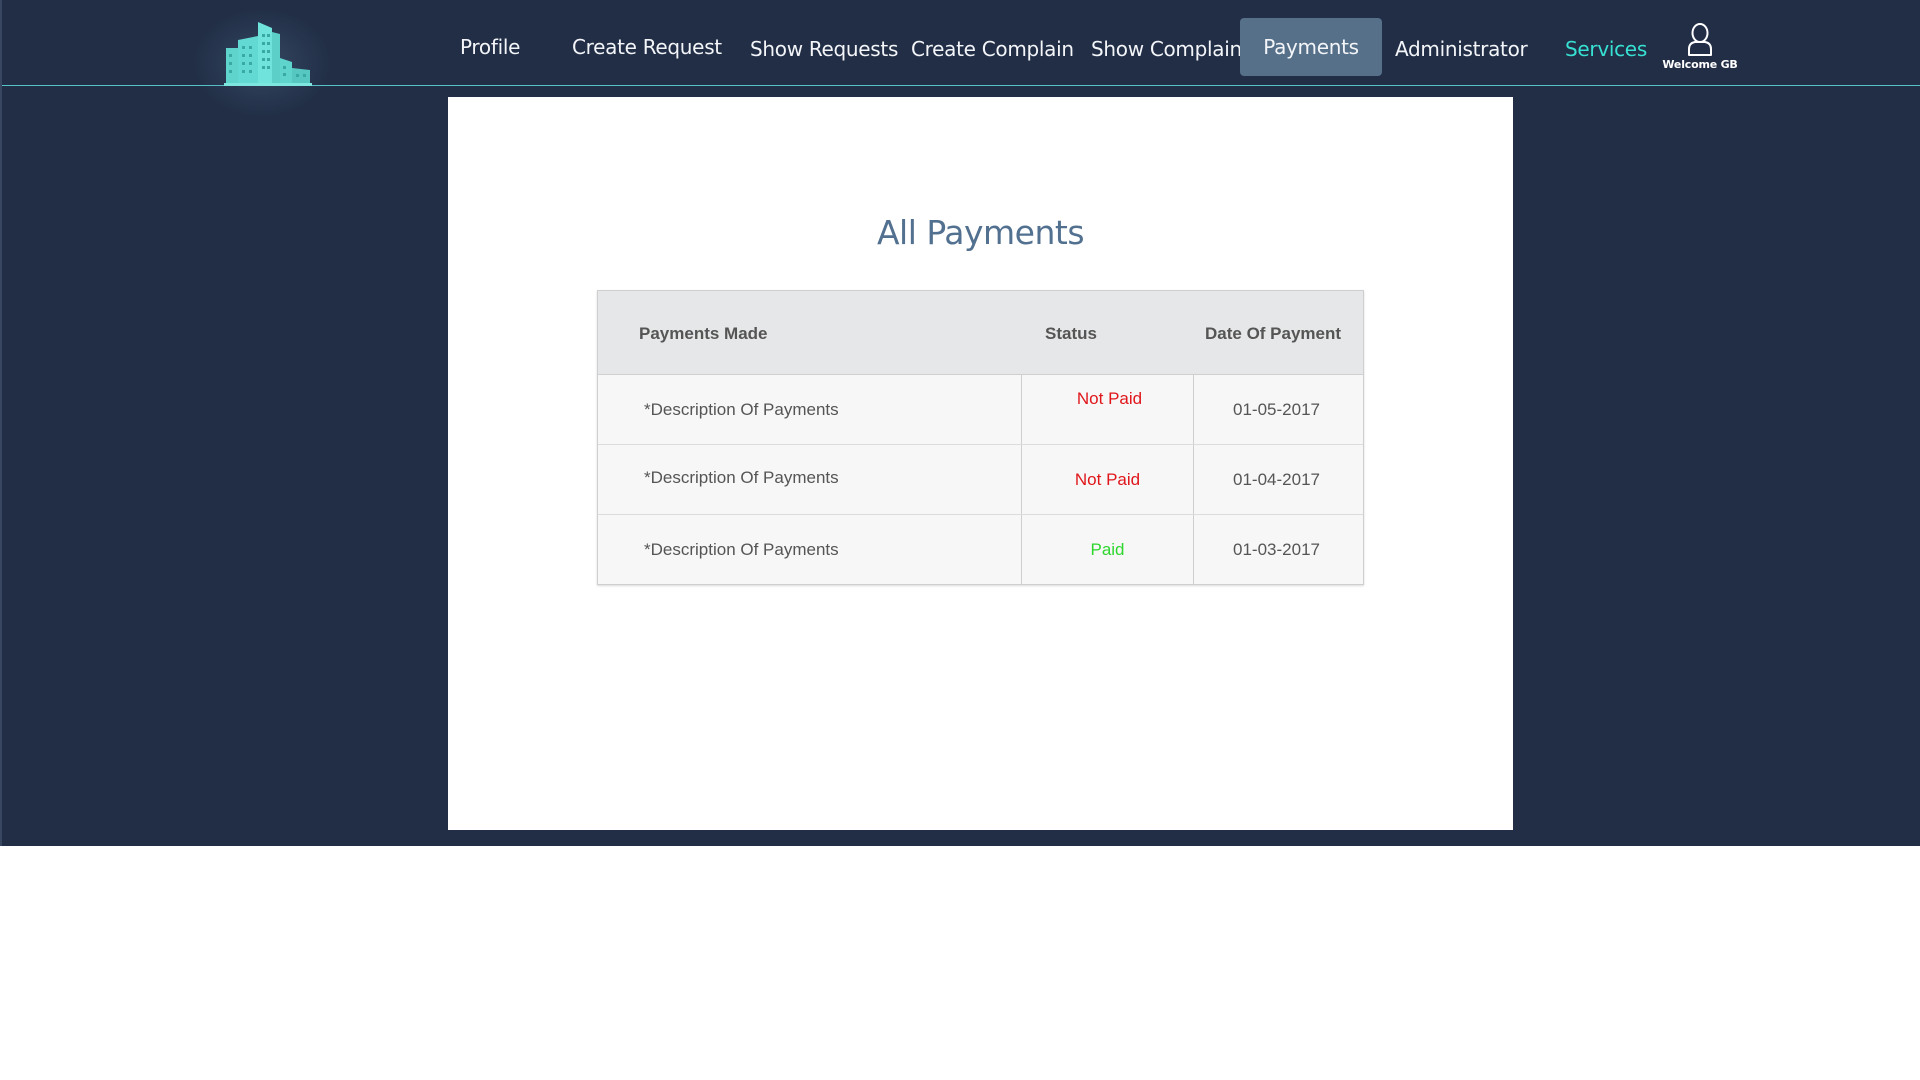 The height and width of the screenshot is (1080, 1920). I want to click on nav-item-show-complains: Show Complains, so click(1171, 49).